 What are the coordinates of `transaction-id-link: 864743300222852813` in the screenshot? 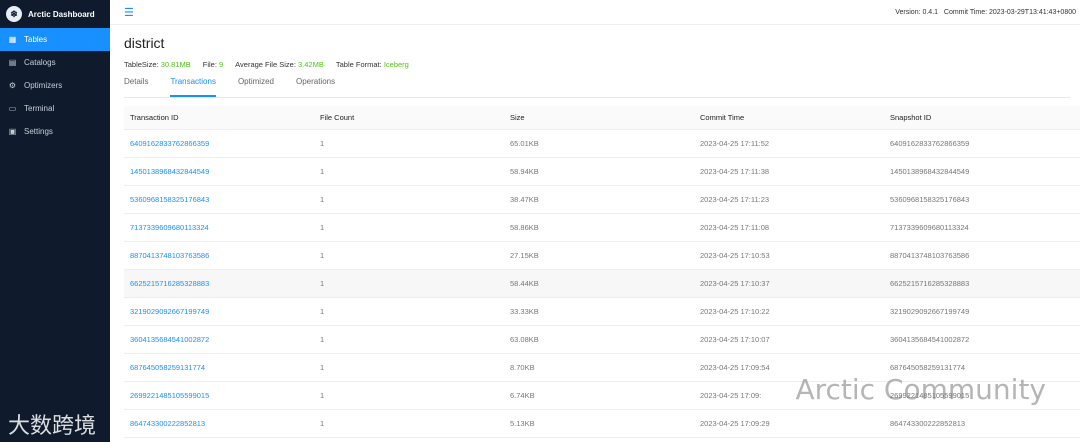 It's located at (219, 423).